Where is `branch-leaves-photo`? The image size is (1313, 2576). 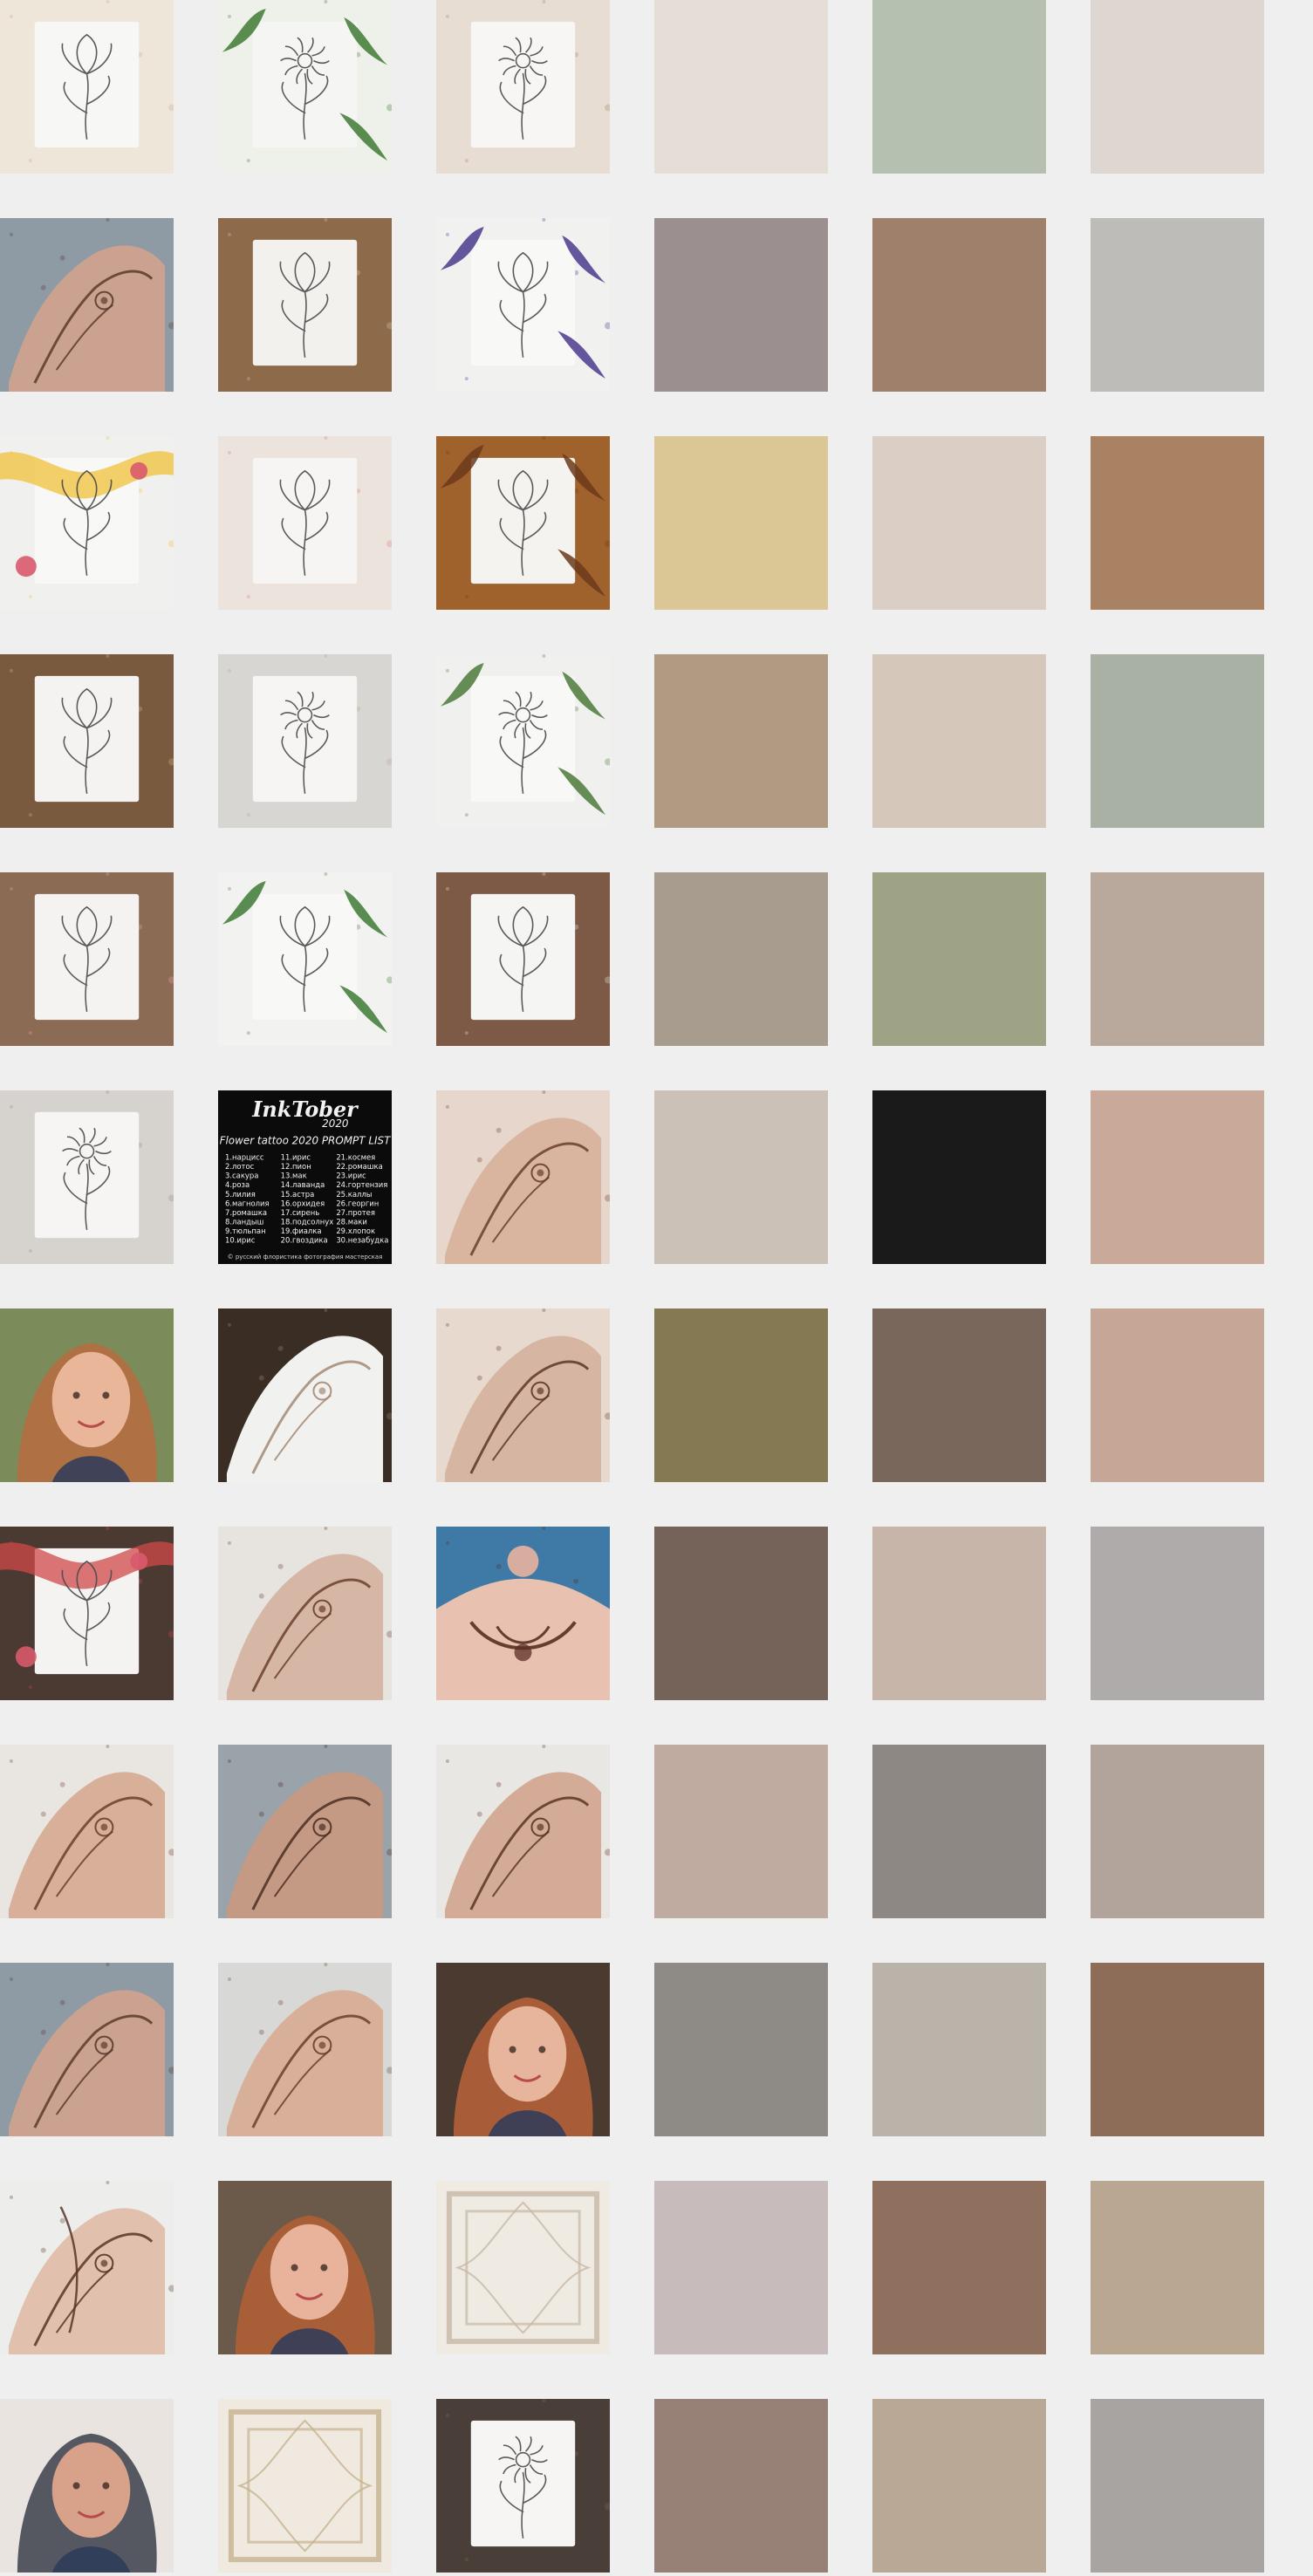 branch-leaves-photo is located at coordinates (305, 959).